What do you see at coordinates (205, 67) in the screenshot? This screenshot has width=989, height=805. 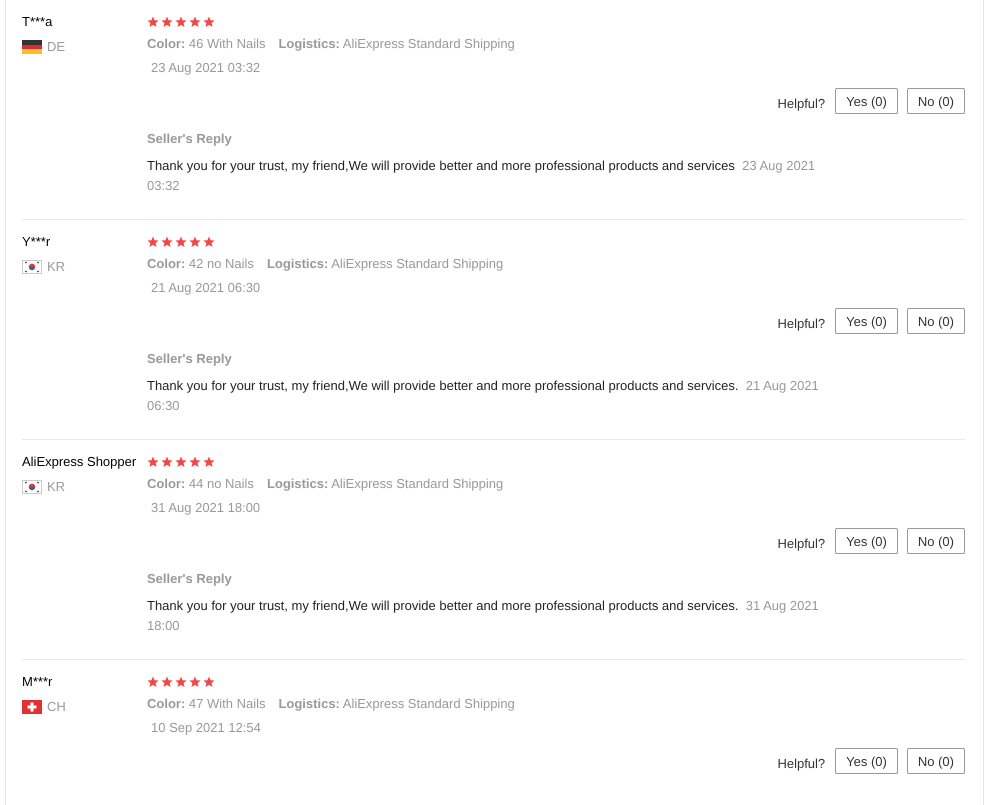 I see `review-date: 23 Aug 2021 03:32` at bounding box center [205, 67].